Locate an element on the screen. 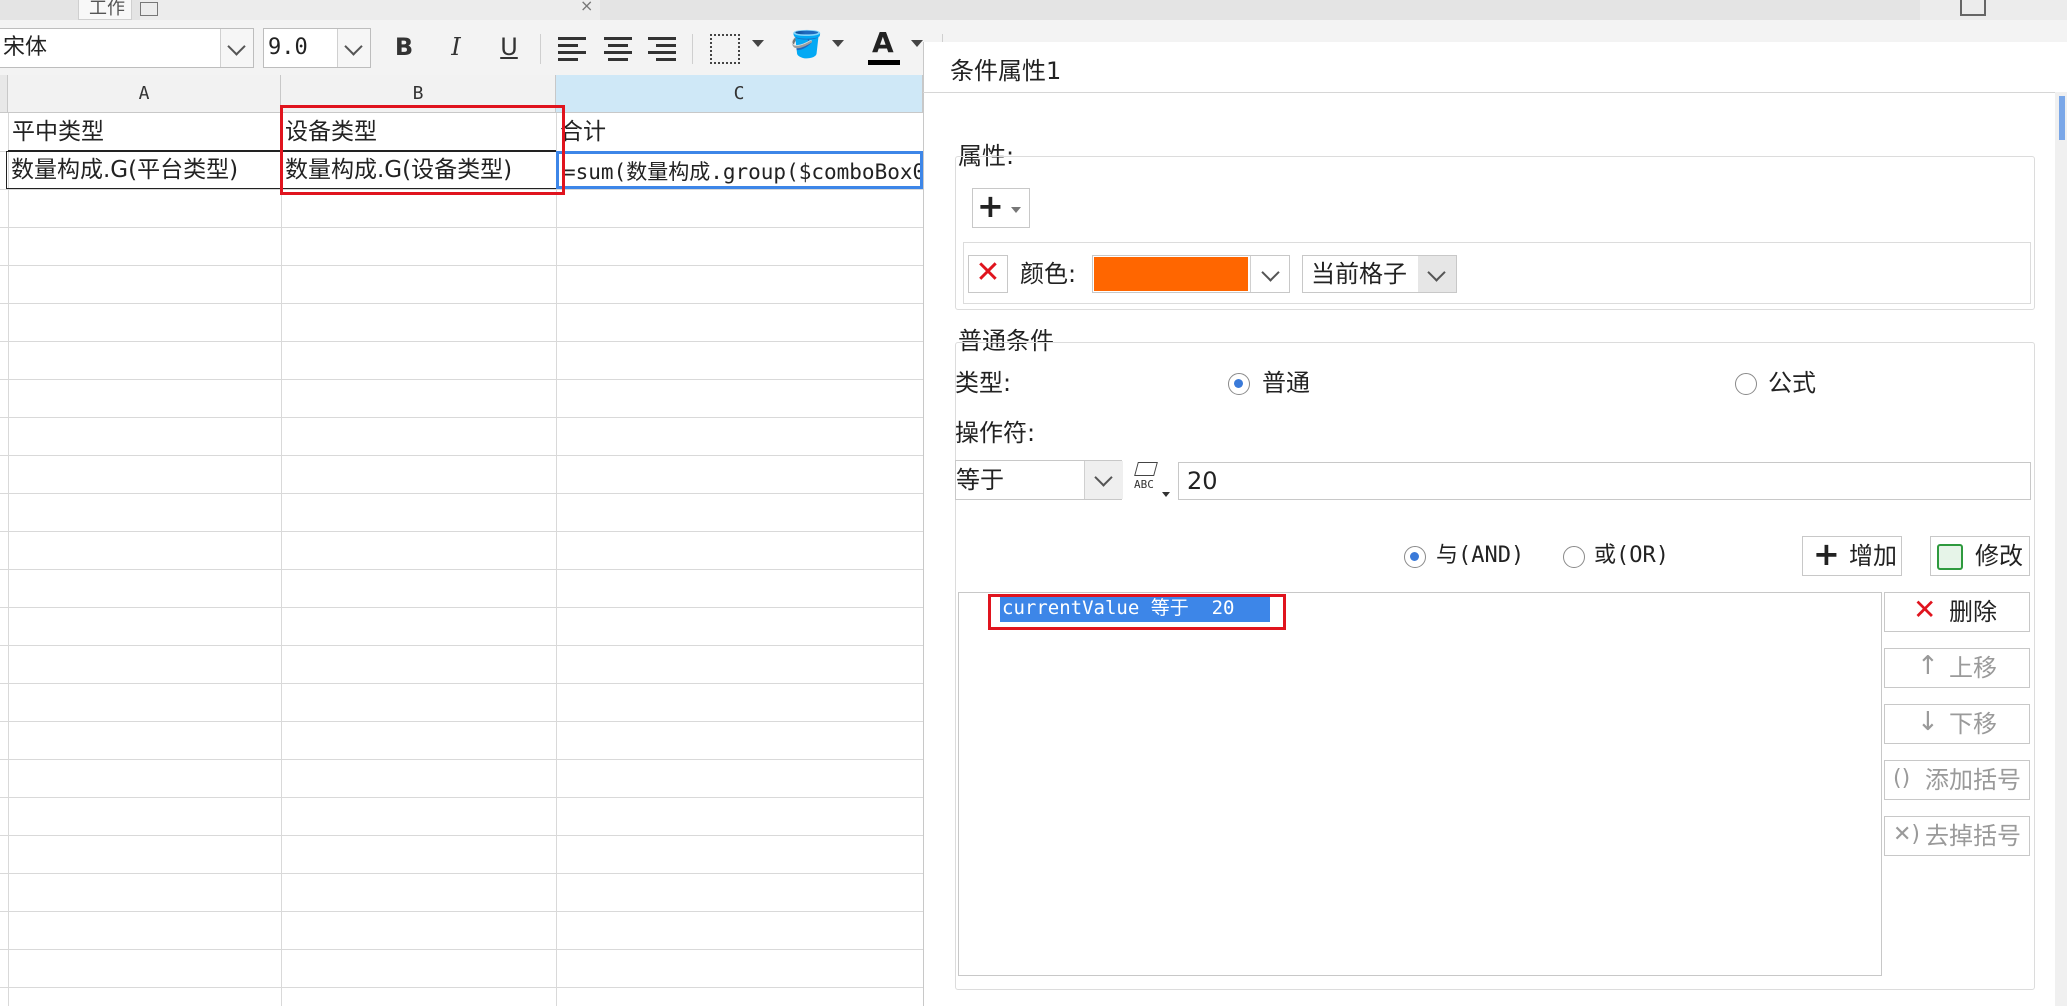  add-bracket-label: 添加括号 is located at coordinates (1973, 780).